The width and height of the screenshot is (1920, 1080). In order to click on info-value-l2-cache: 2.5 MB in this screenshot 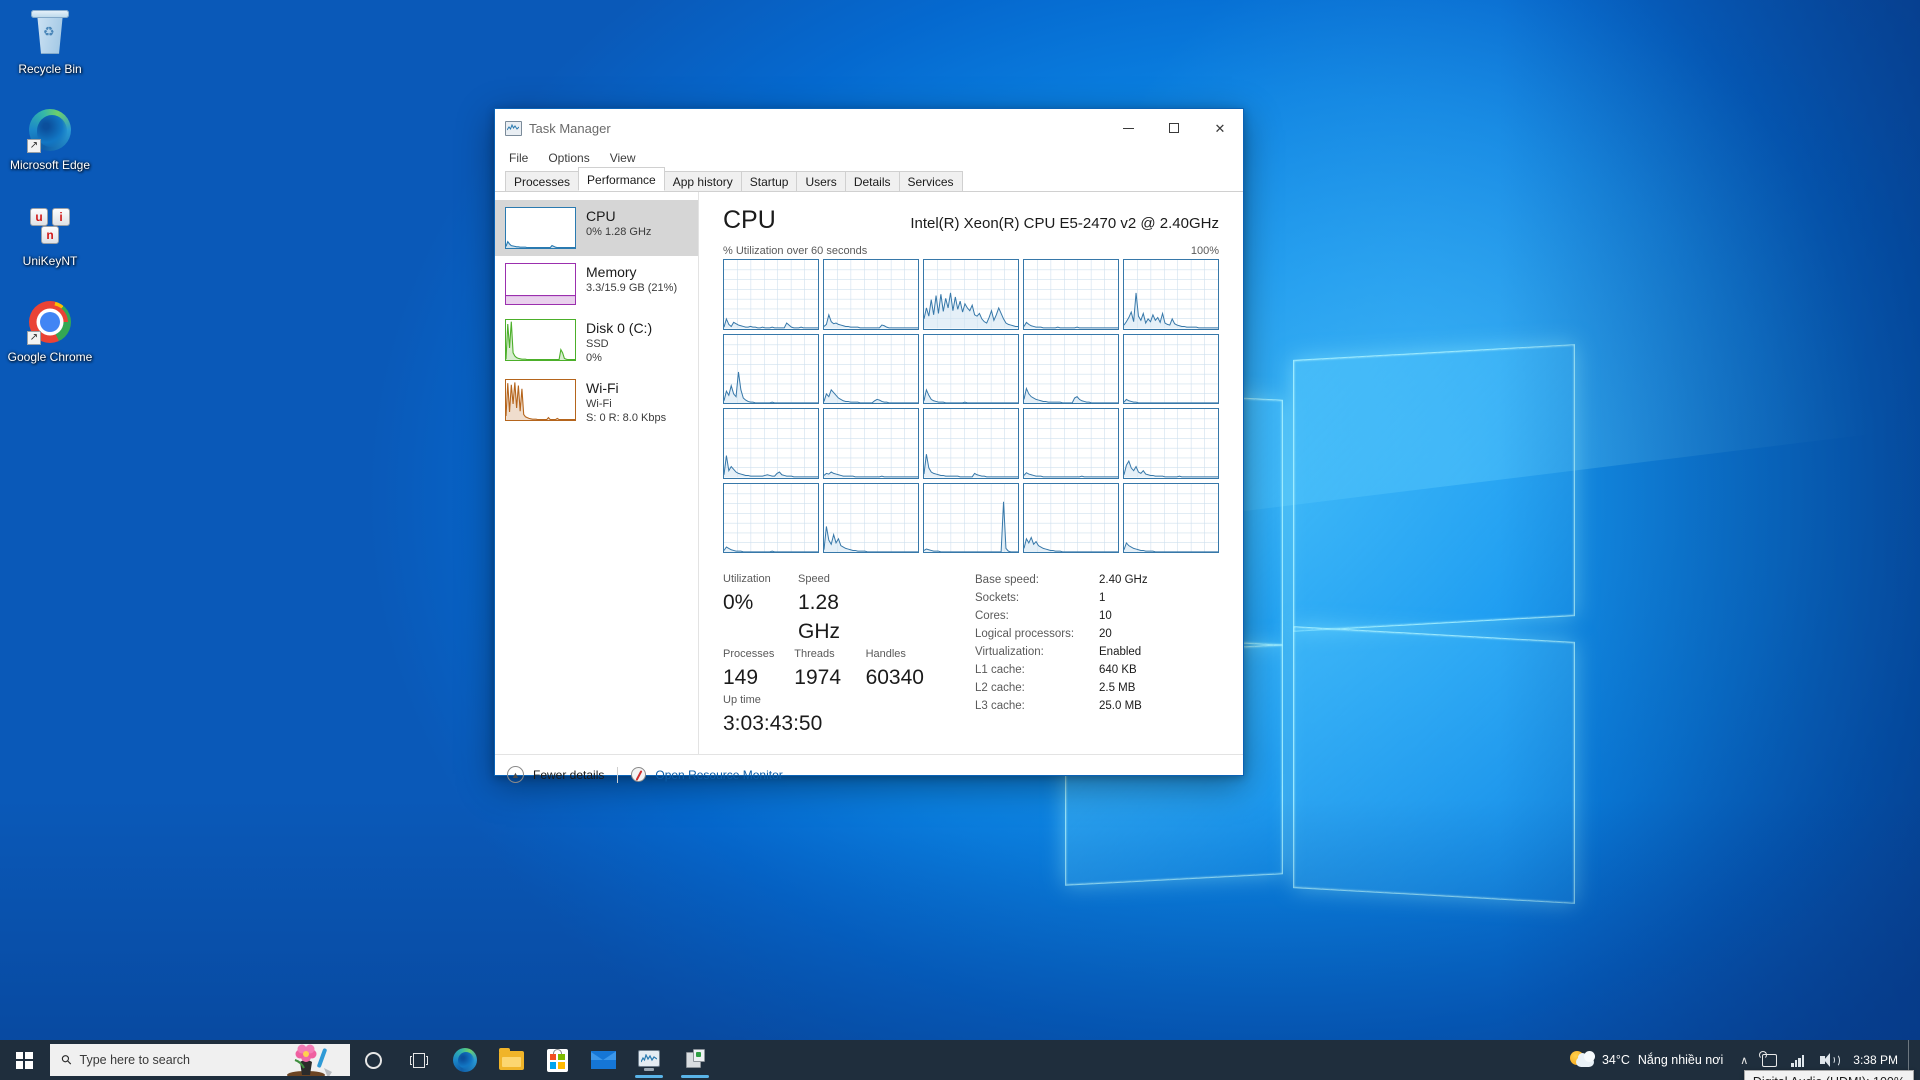, I will do `click(1117, 688)`.